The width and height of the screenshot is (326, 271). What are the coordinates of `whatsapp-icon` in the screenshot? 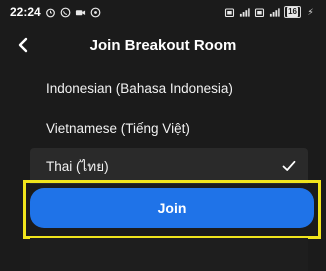 It's located at (65, 12).